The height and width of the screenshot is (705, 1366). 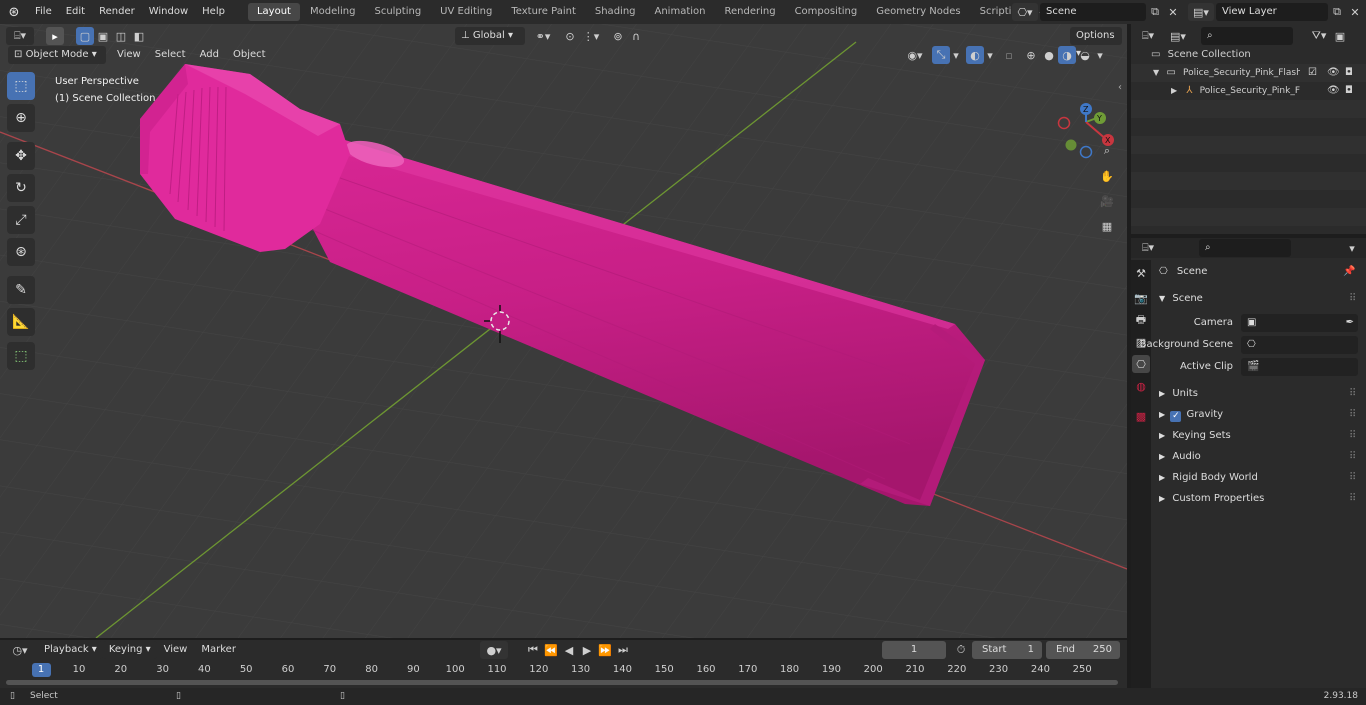 I want to click on new-scene-icon: ⧉, so click(x=1155, y=12).